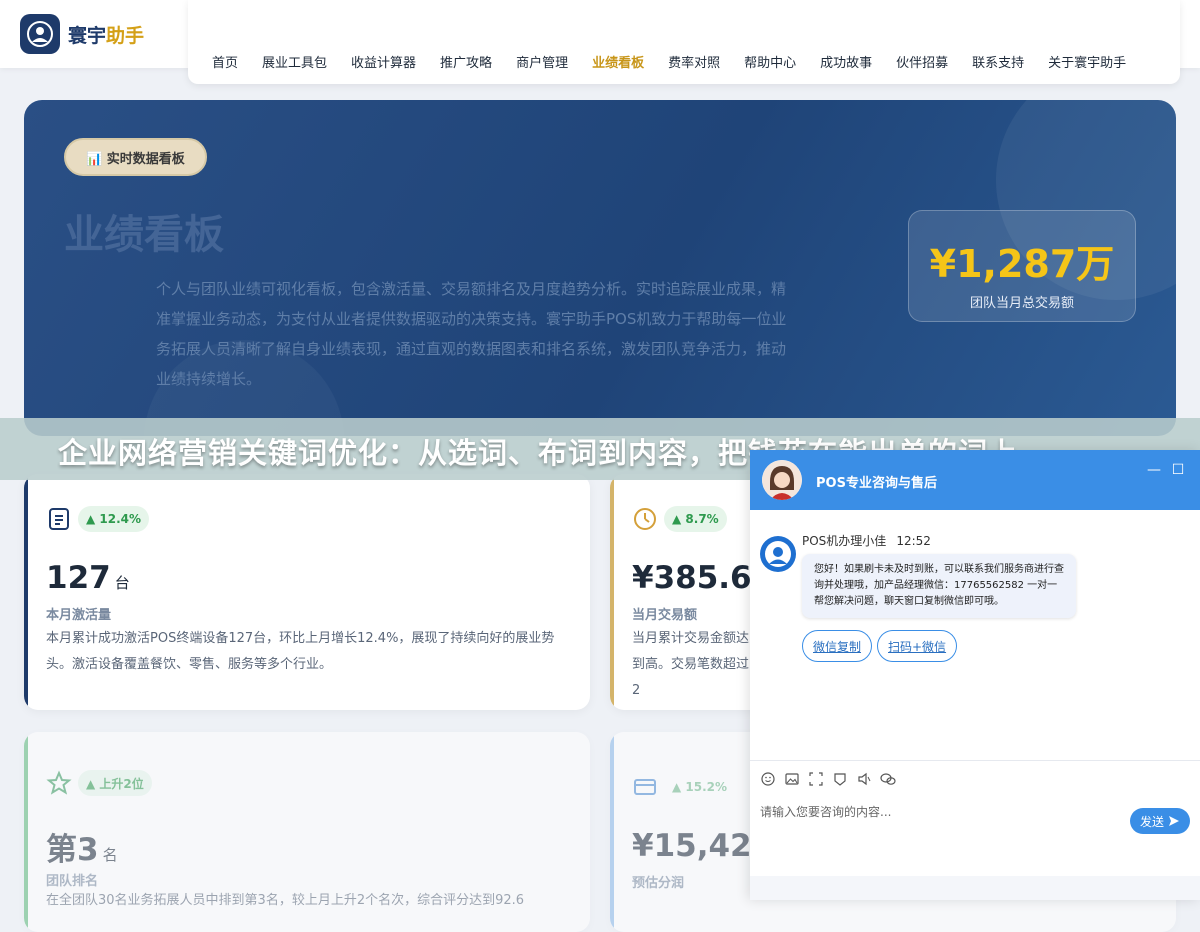 The width and height of the screenshot is (1200, 932). I want to click on nav-item-stories: 成功故事, so click(846, 61).